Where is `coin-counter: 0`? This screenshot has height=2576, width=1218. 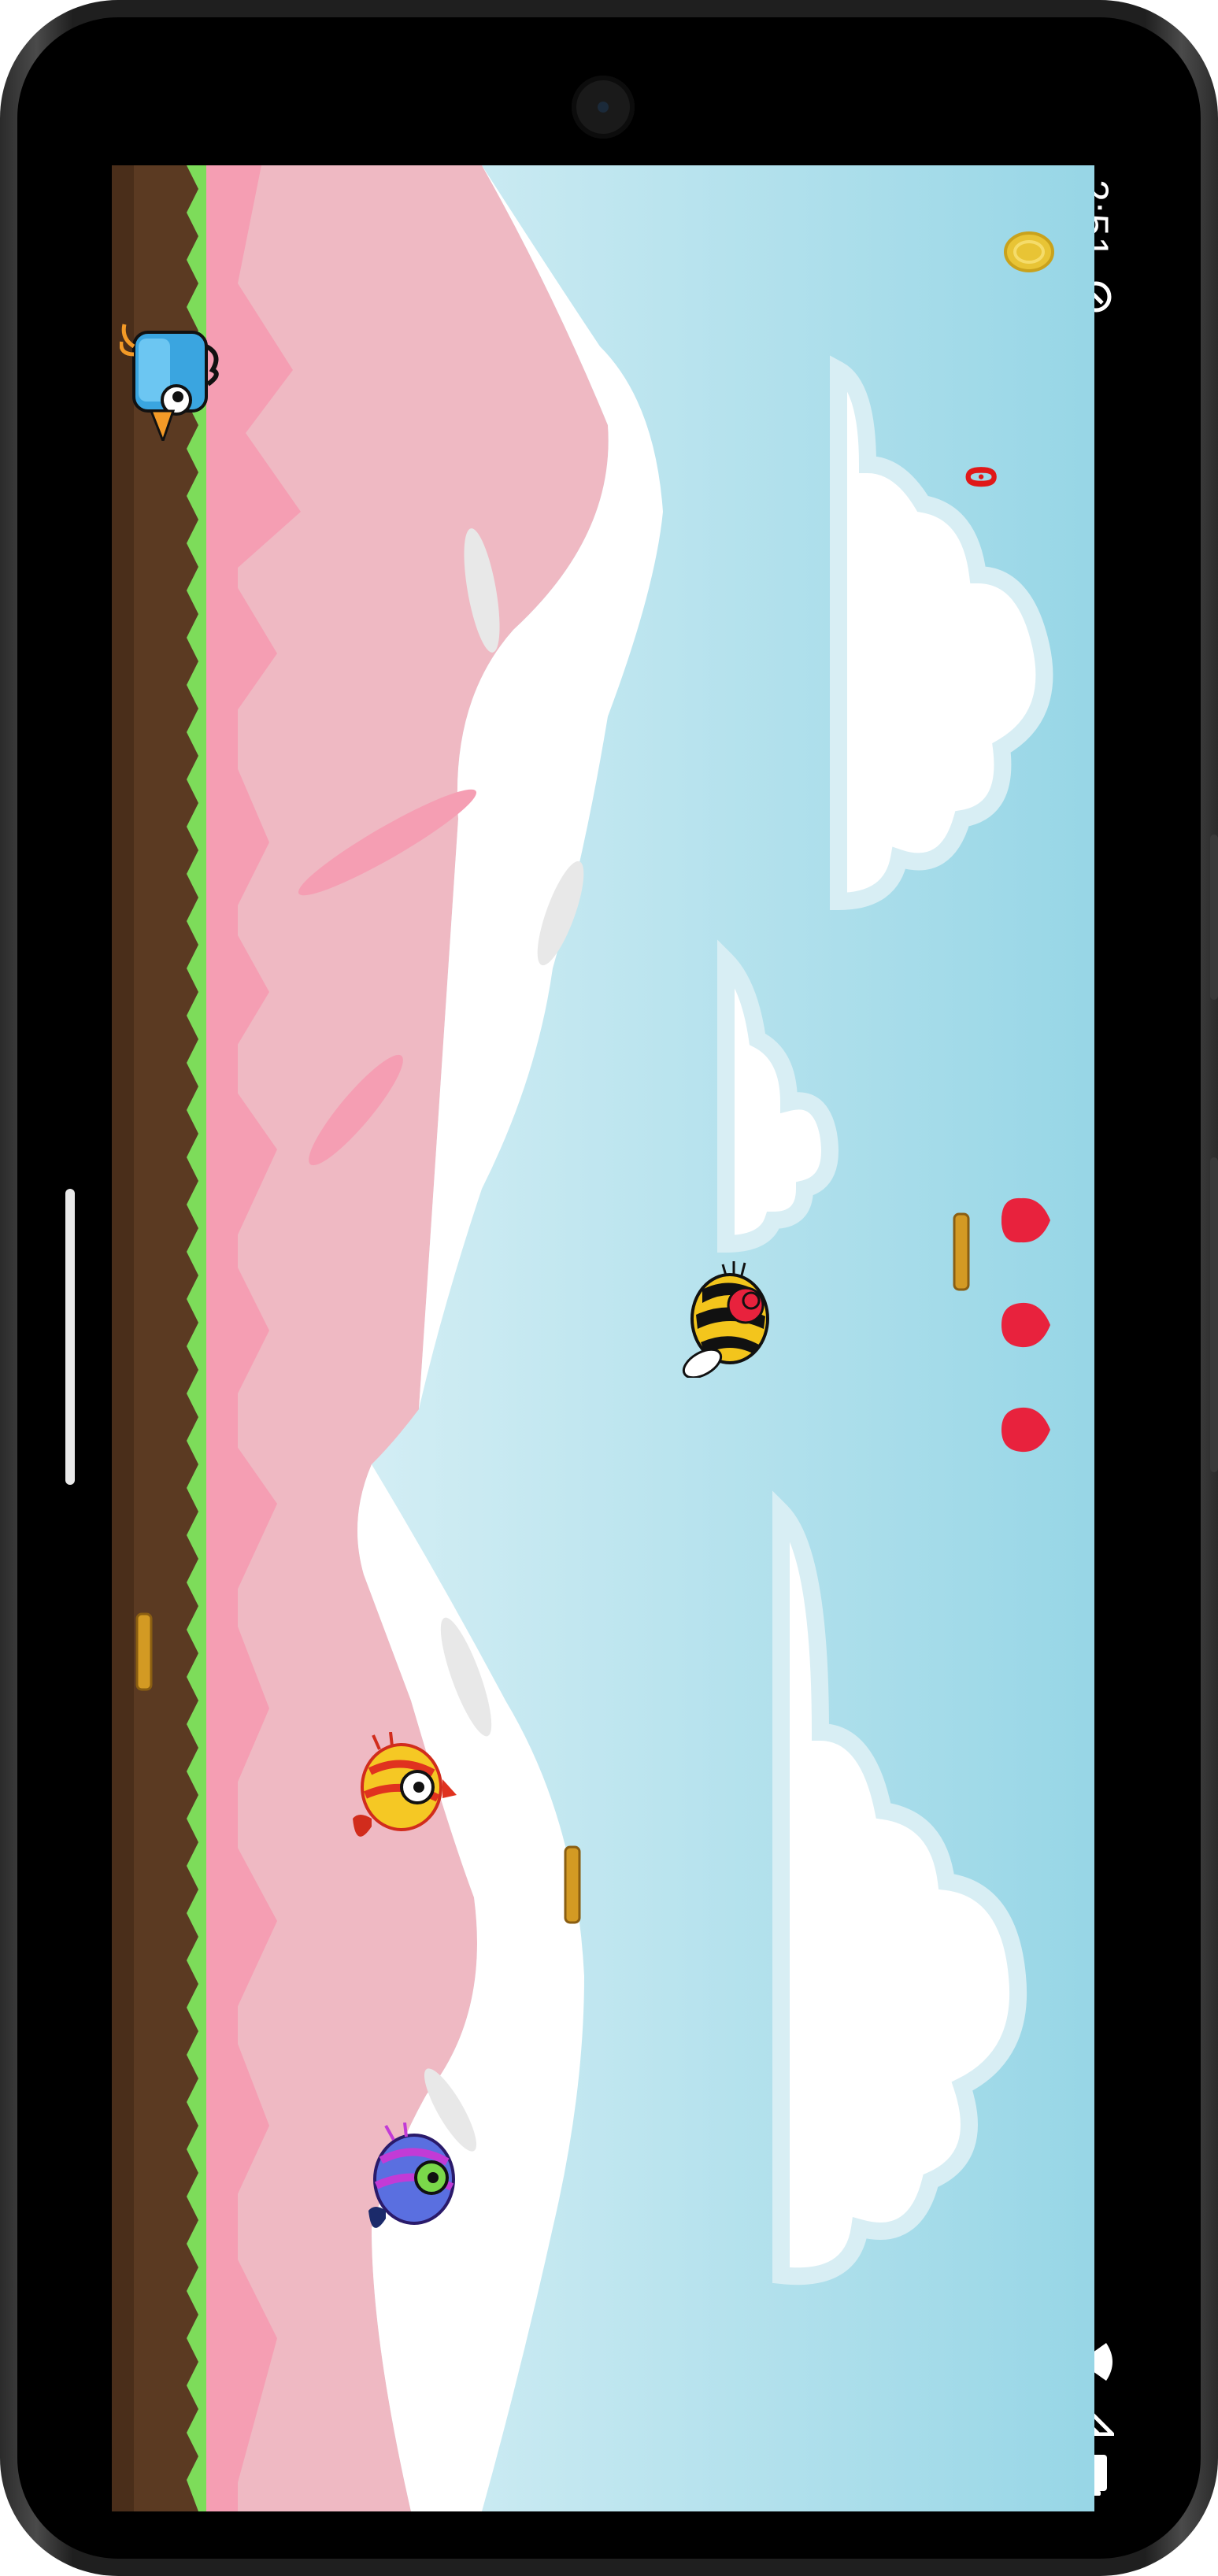
coin-counter: 0 is located at coordinates (979, 477).